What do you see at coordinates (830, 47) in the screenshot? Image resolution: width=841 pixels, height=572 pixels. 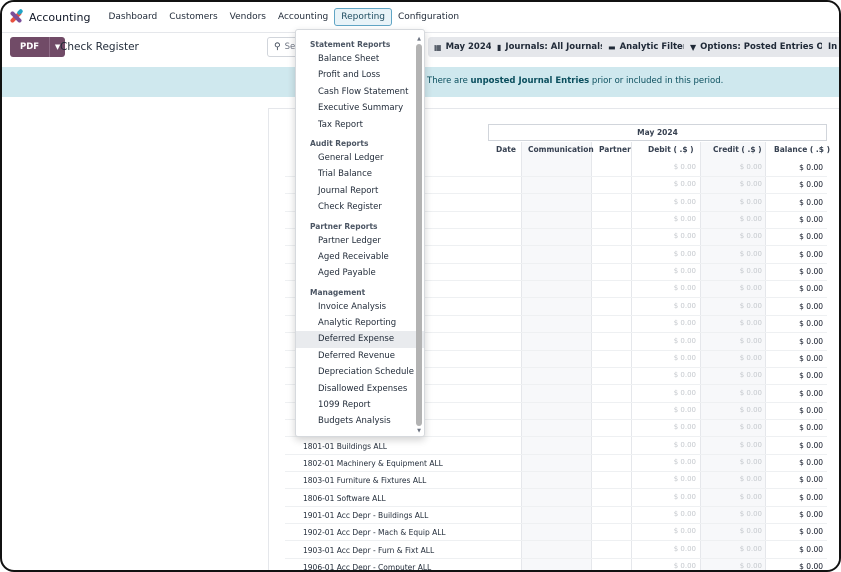 I see `more-filter-button: In .` at bounding box center [830, 47].